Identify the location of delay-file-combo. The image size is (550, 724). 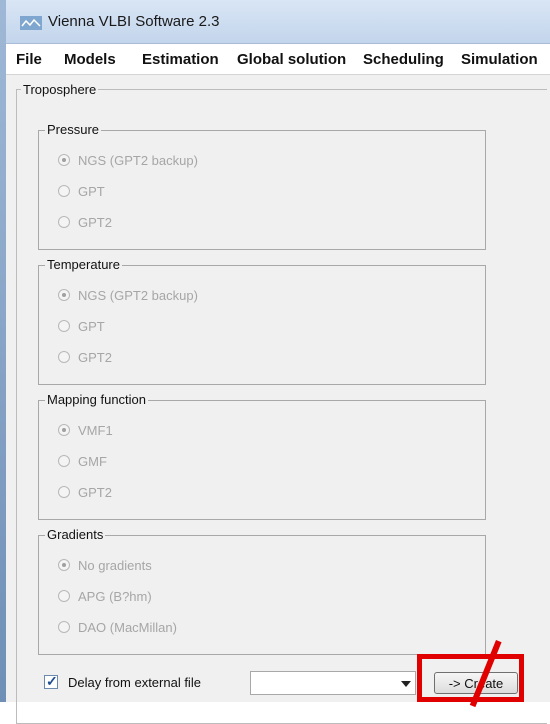
(333, 683).